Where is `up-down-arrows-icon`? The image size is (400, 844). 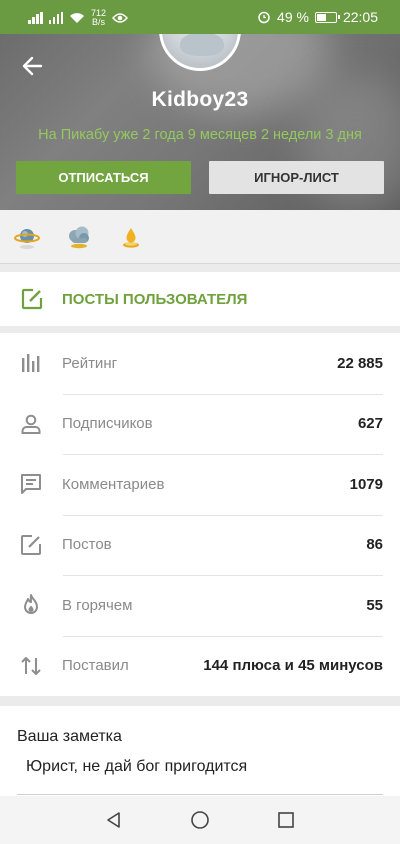 up-down-arrows-icon is located at coordinates (31, 665).